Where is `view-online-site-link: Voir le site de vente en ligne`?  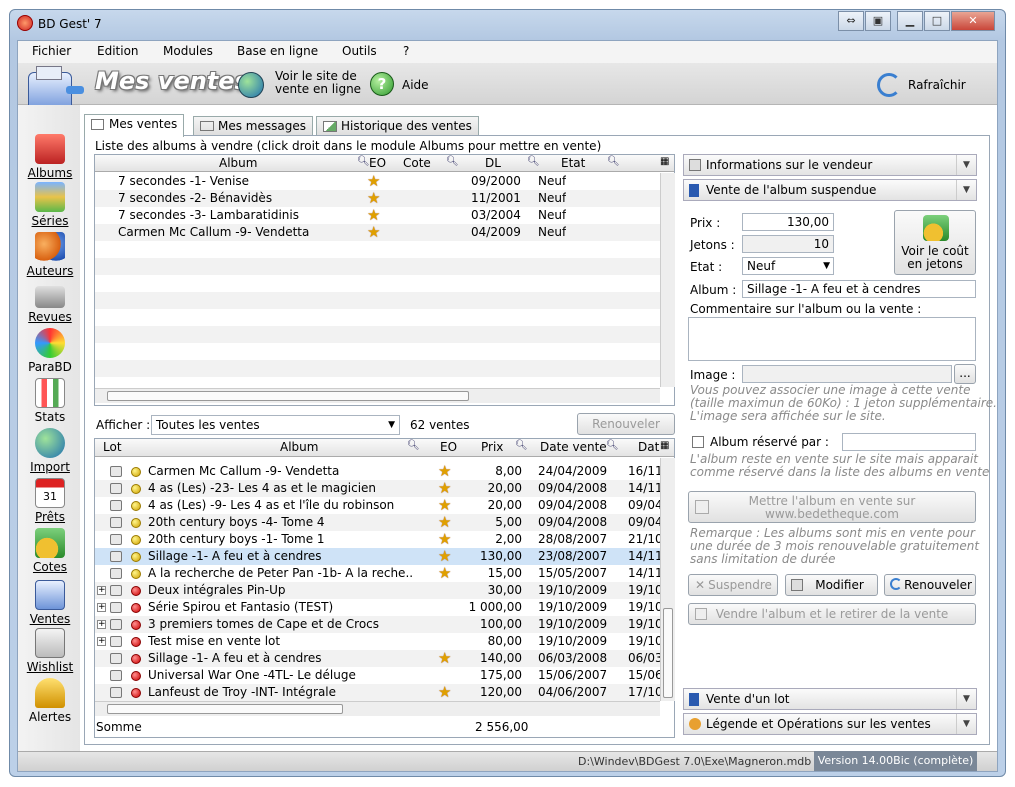 view-online-site-link: Voir le site de vente en ligne is located at coordinates (318, 83).